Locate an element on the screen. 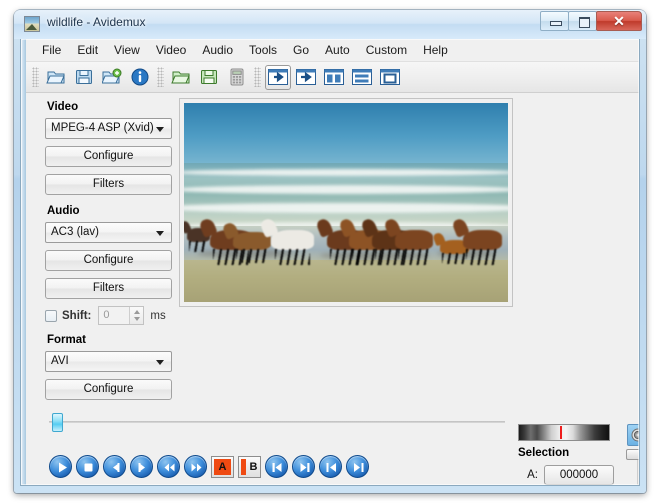 The height and width of the screenshot is (503, 660). rewind-button is located at coordinates (168, 466).